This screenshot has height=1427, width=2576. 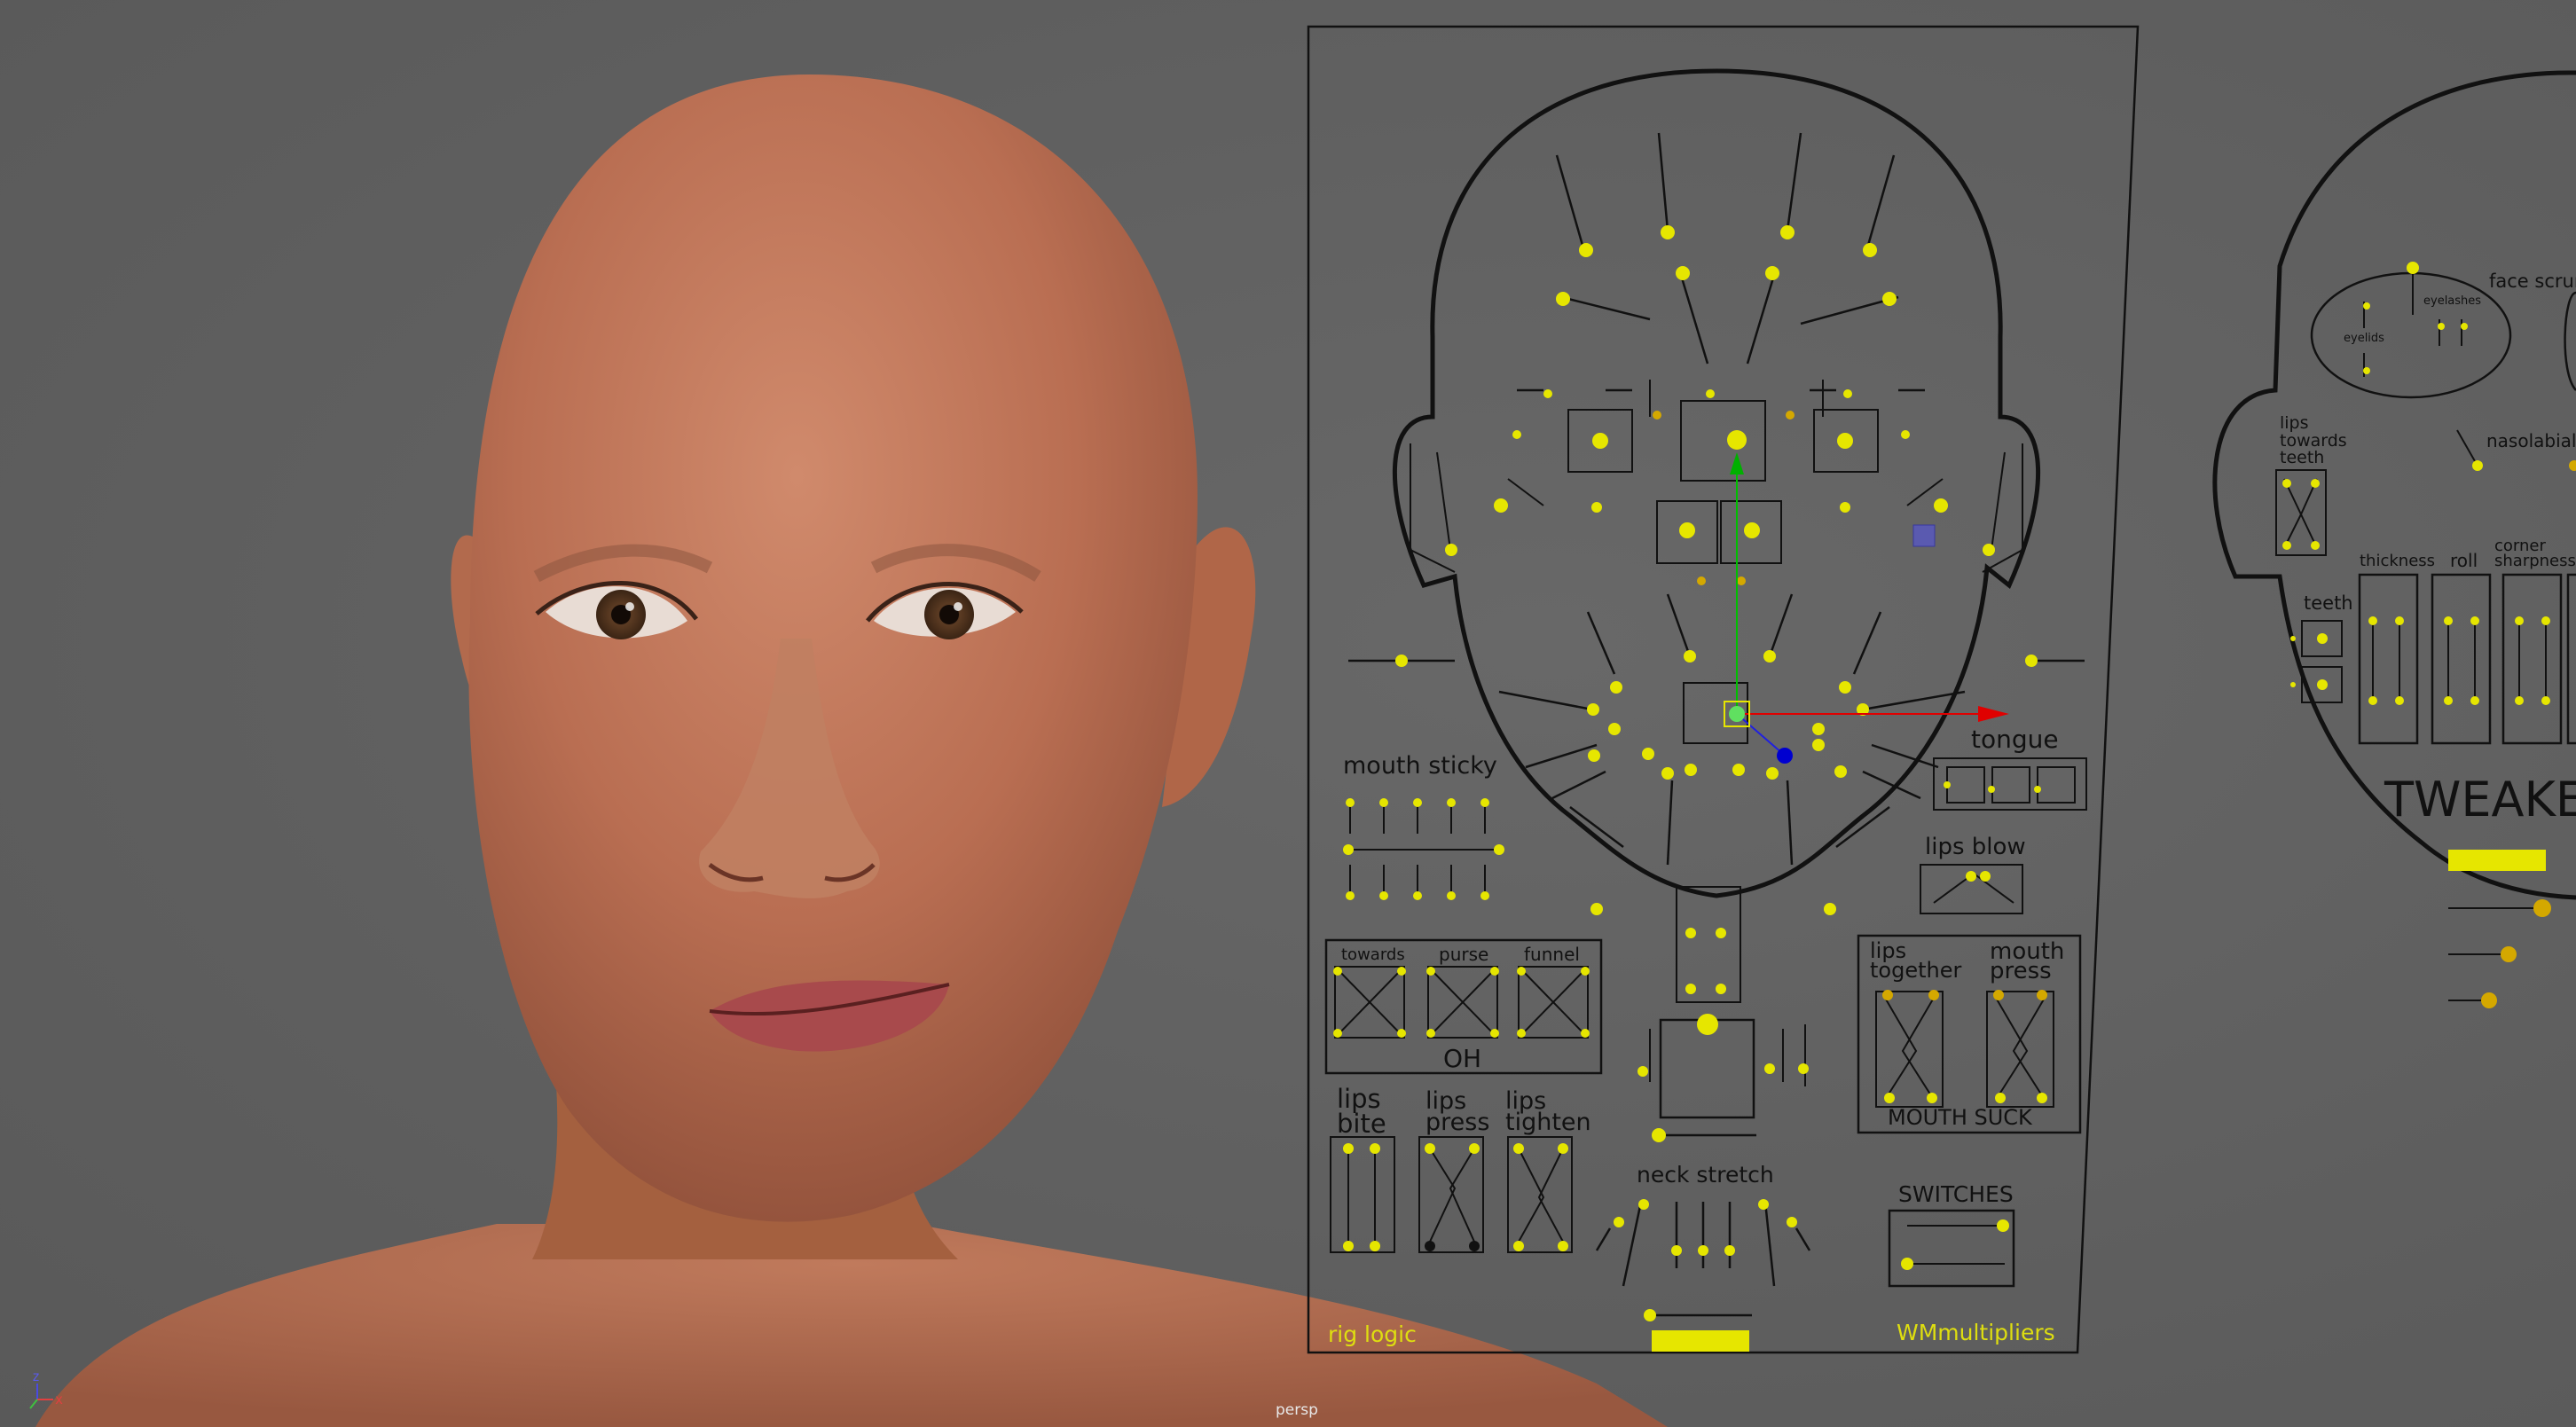 What do you see at coordinates (1552, 955) in the screenshot?
I see `label-funnel: funnel` at bounding box center [1552, 955].